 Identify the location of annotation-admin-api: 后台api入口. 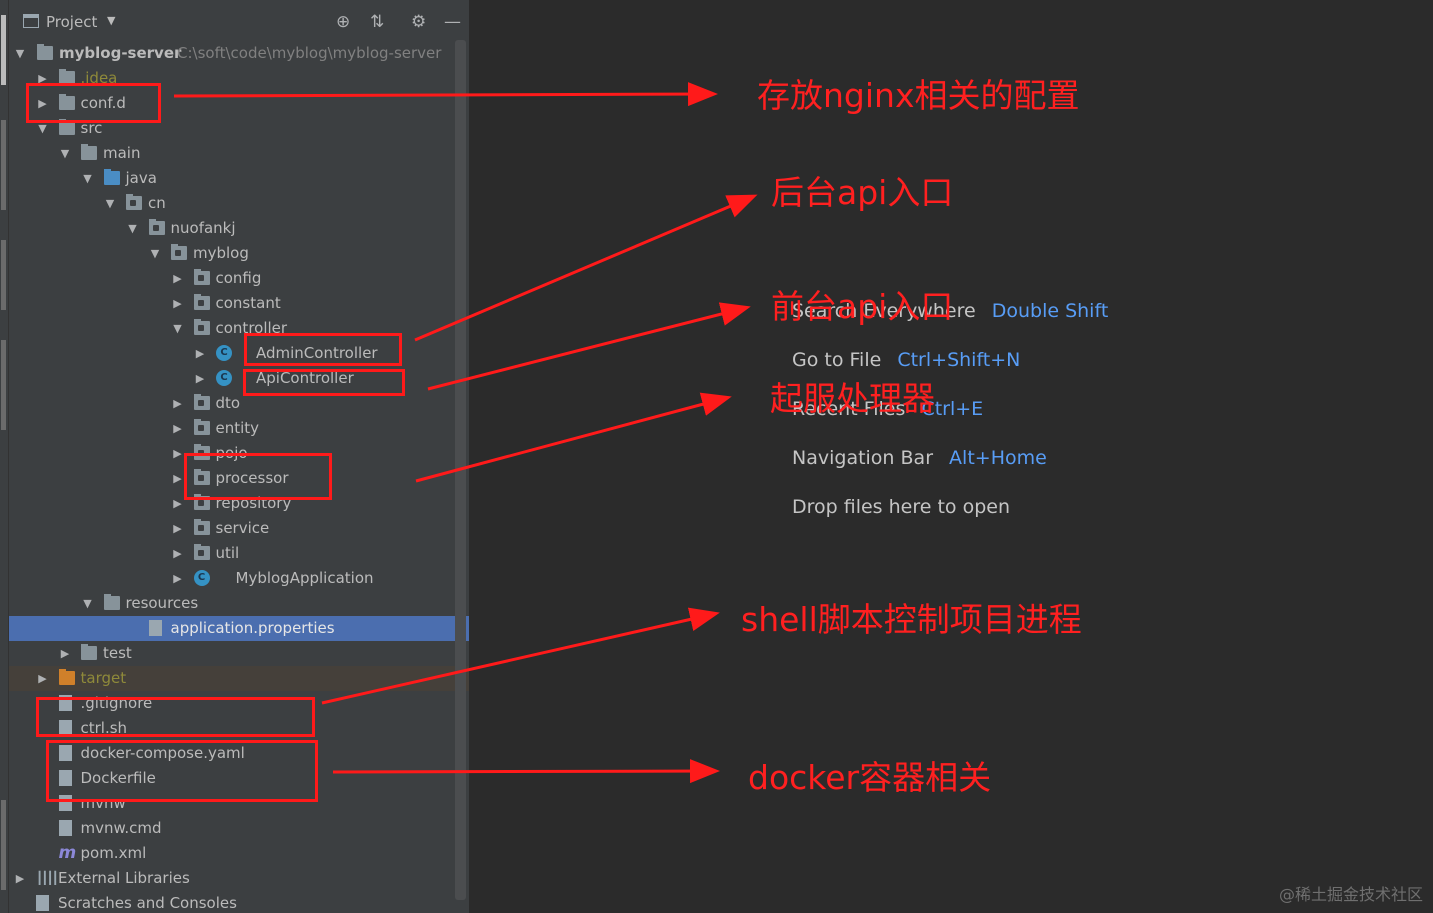
(862, 192).